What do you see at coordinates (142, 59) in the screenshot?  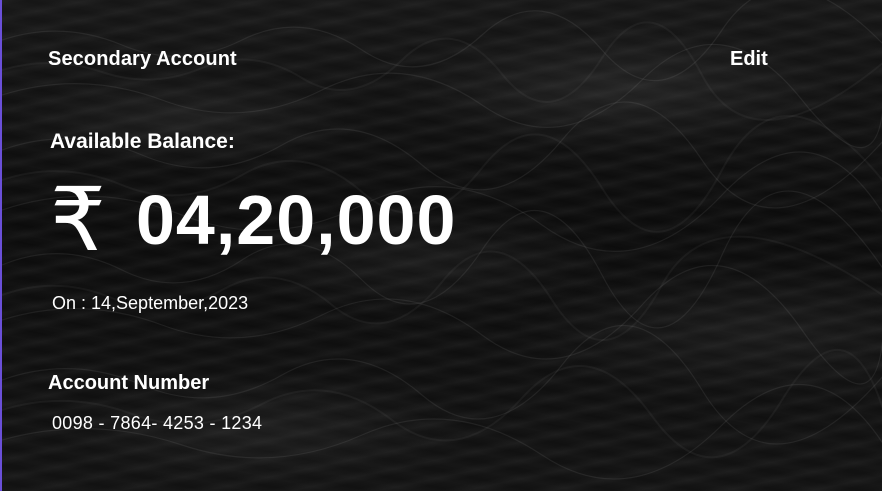 I see `account-title: Secondary Account` at bounding box center [142, 59].